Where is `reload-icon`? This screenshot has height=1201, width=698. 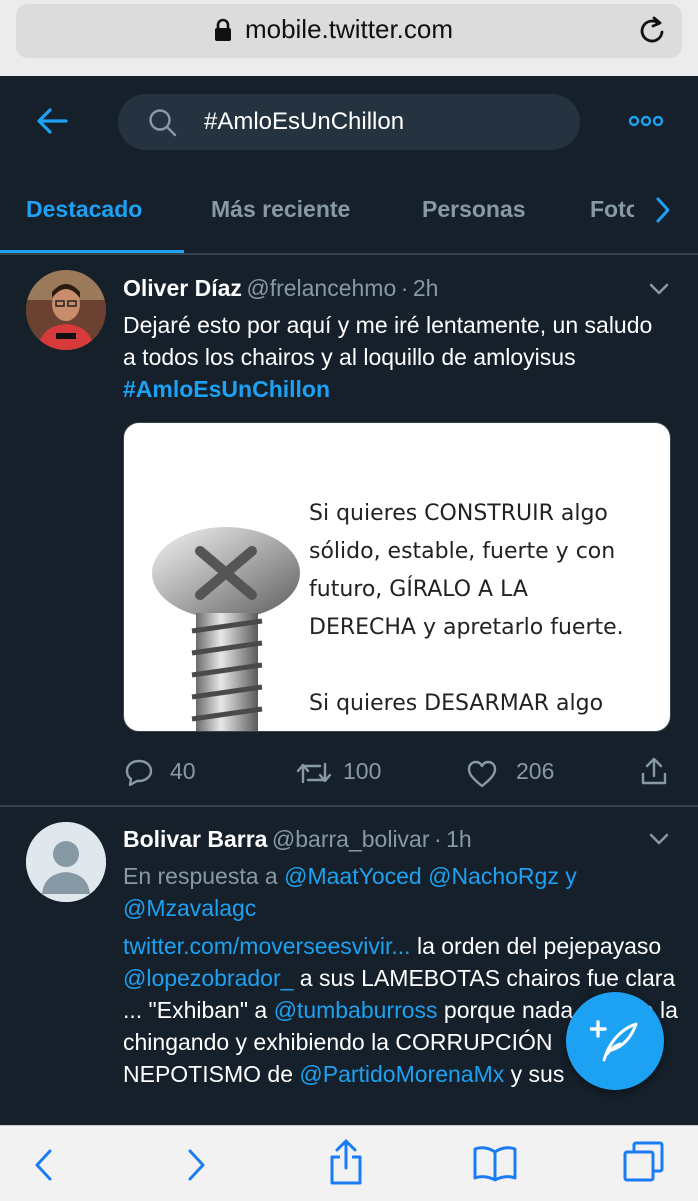
reload-icon is located at coordinates (653, 30).